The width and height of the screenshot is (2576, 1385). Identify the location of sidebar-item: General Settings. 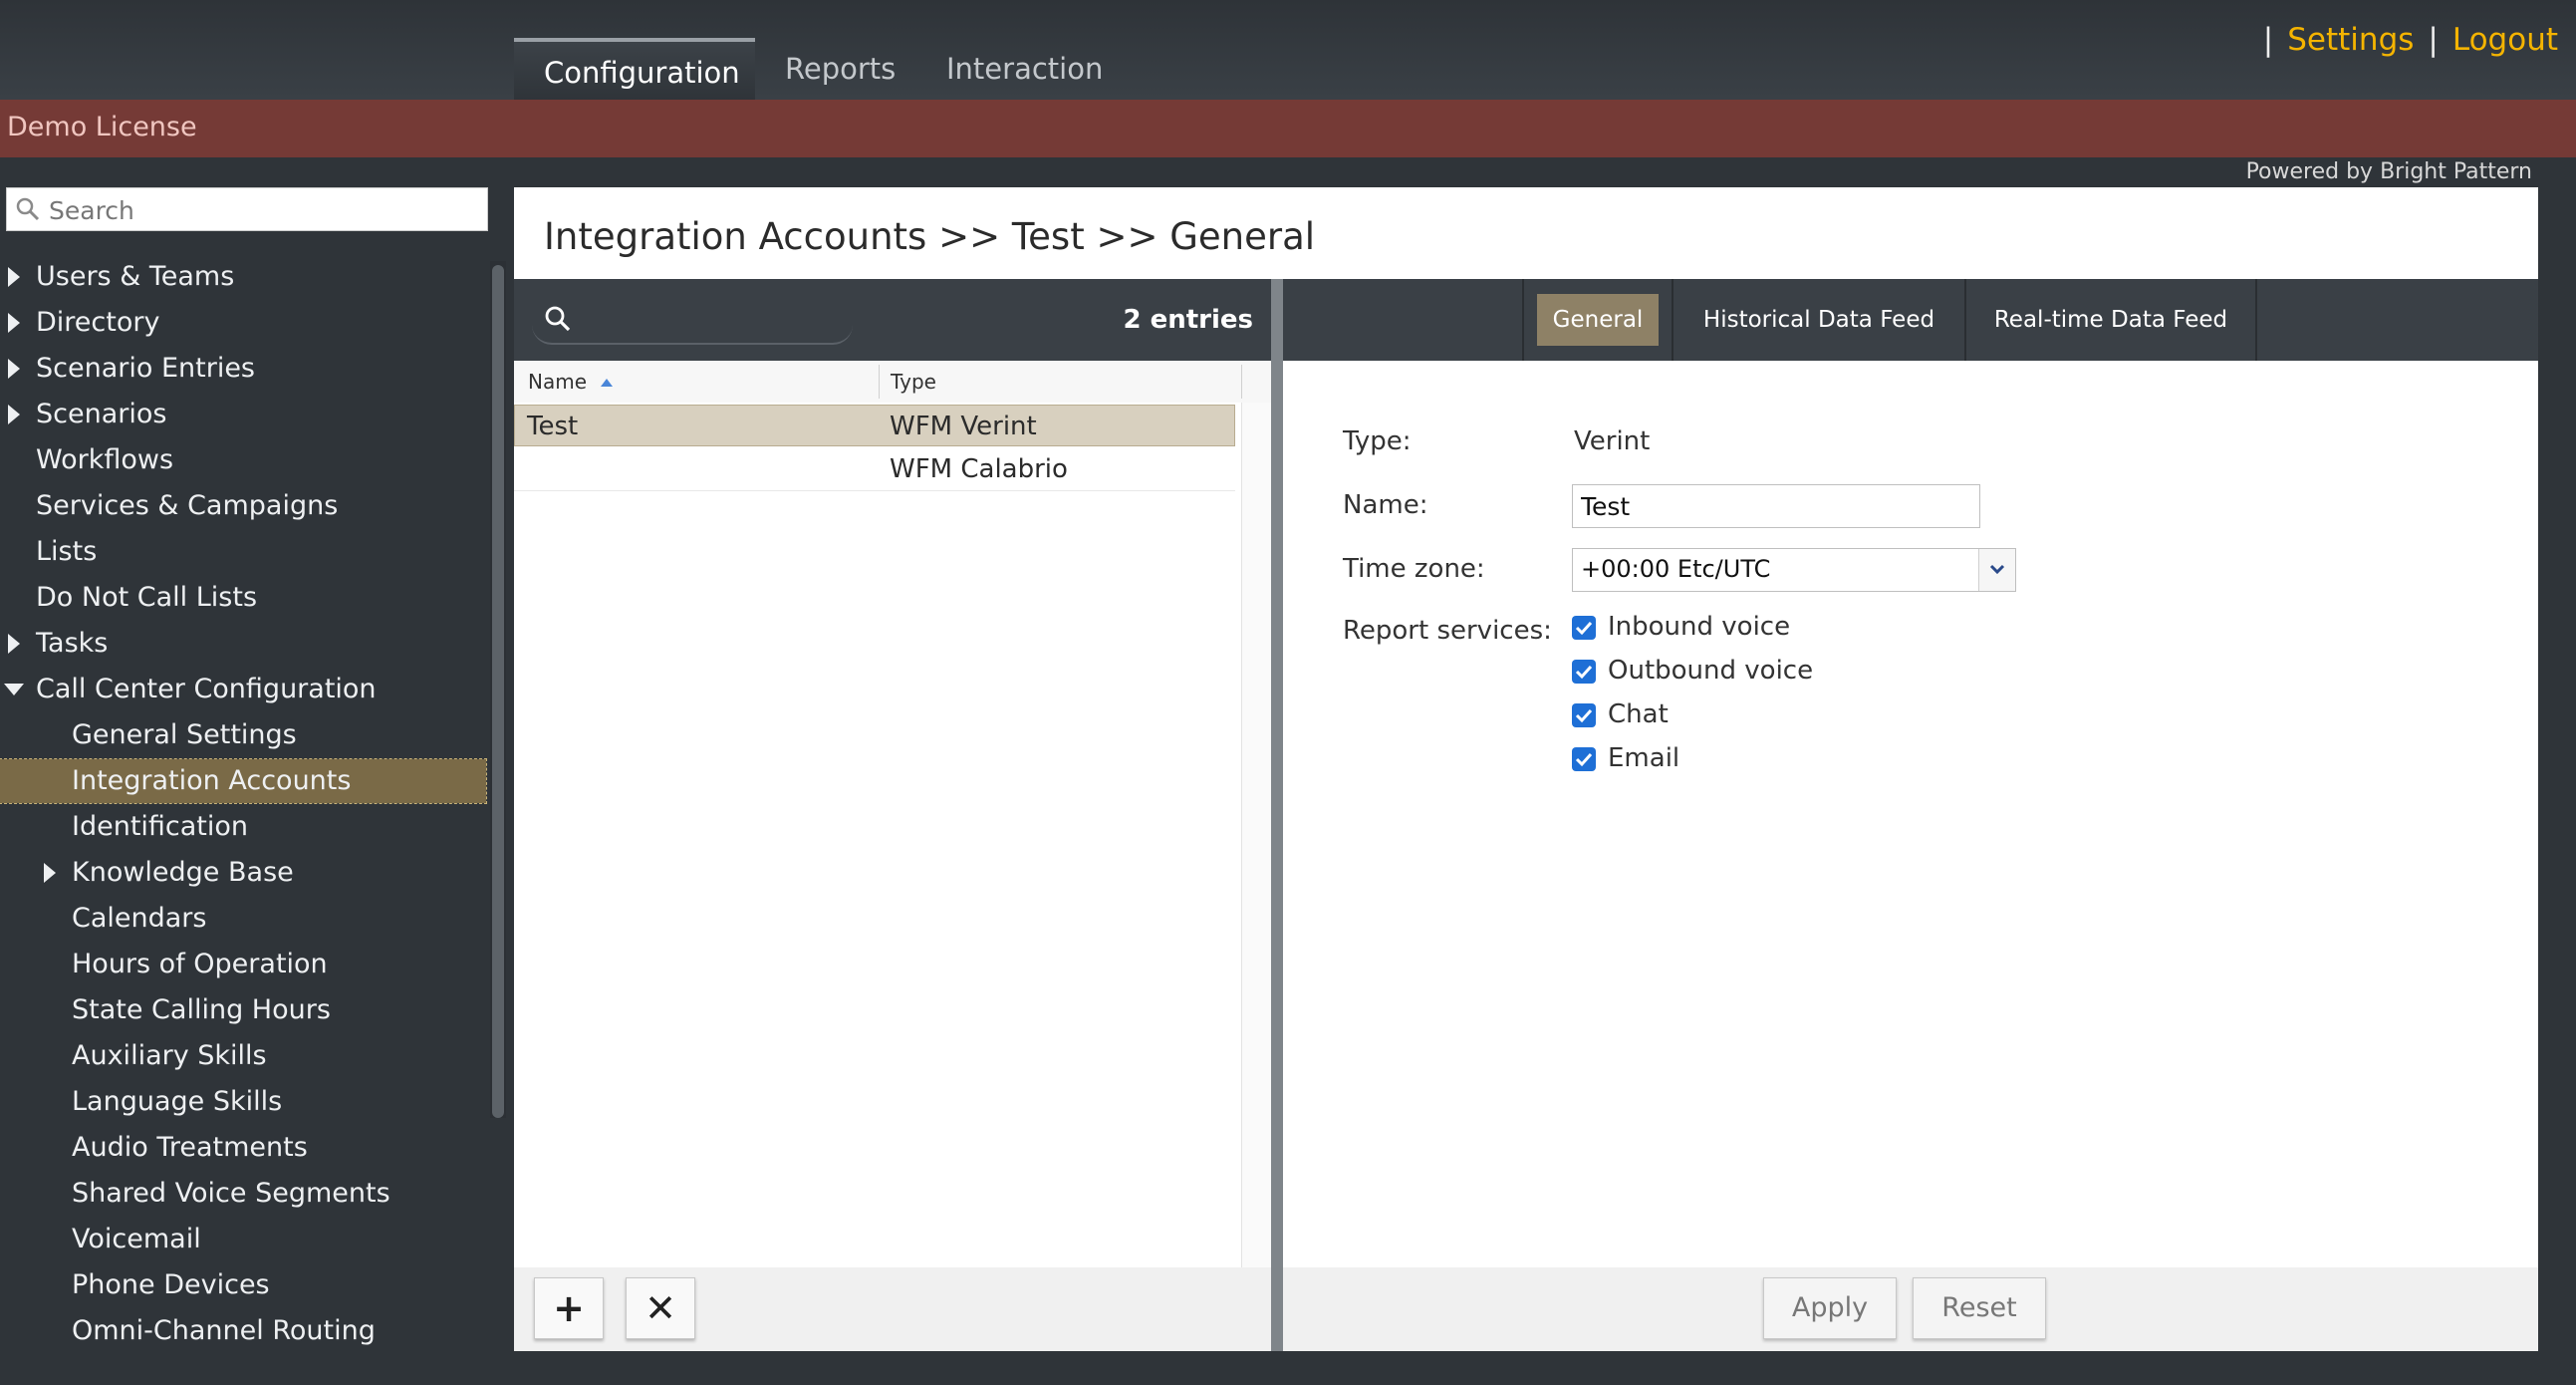
(243, 735).